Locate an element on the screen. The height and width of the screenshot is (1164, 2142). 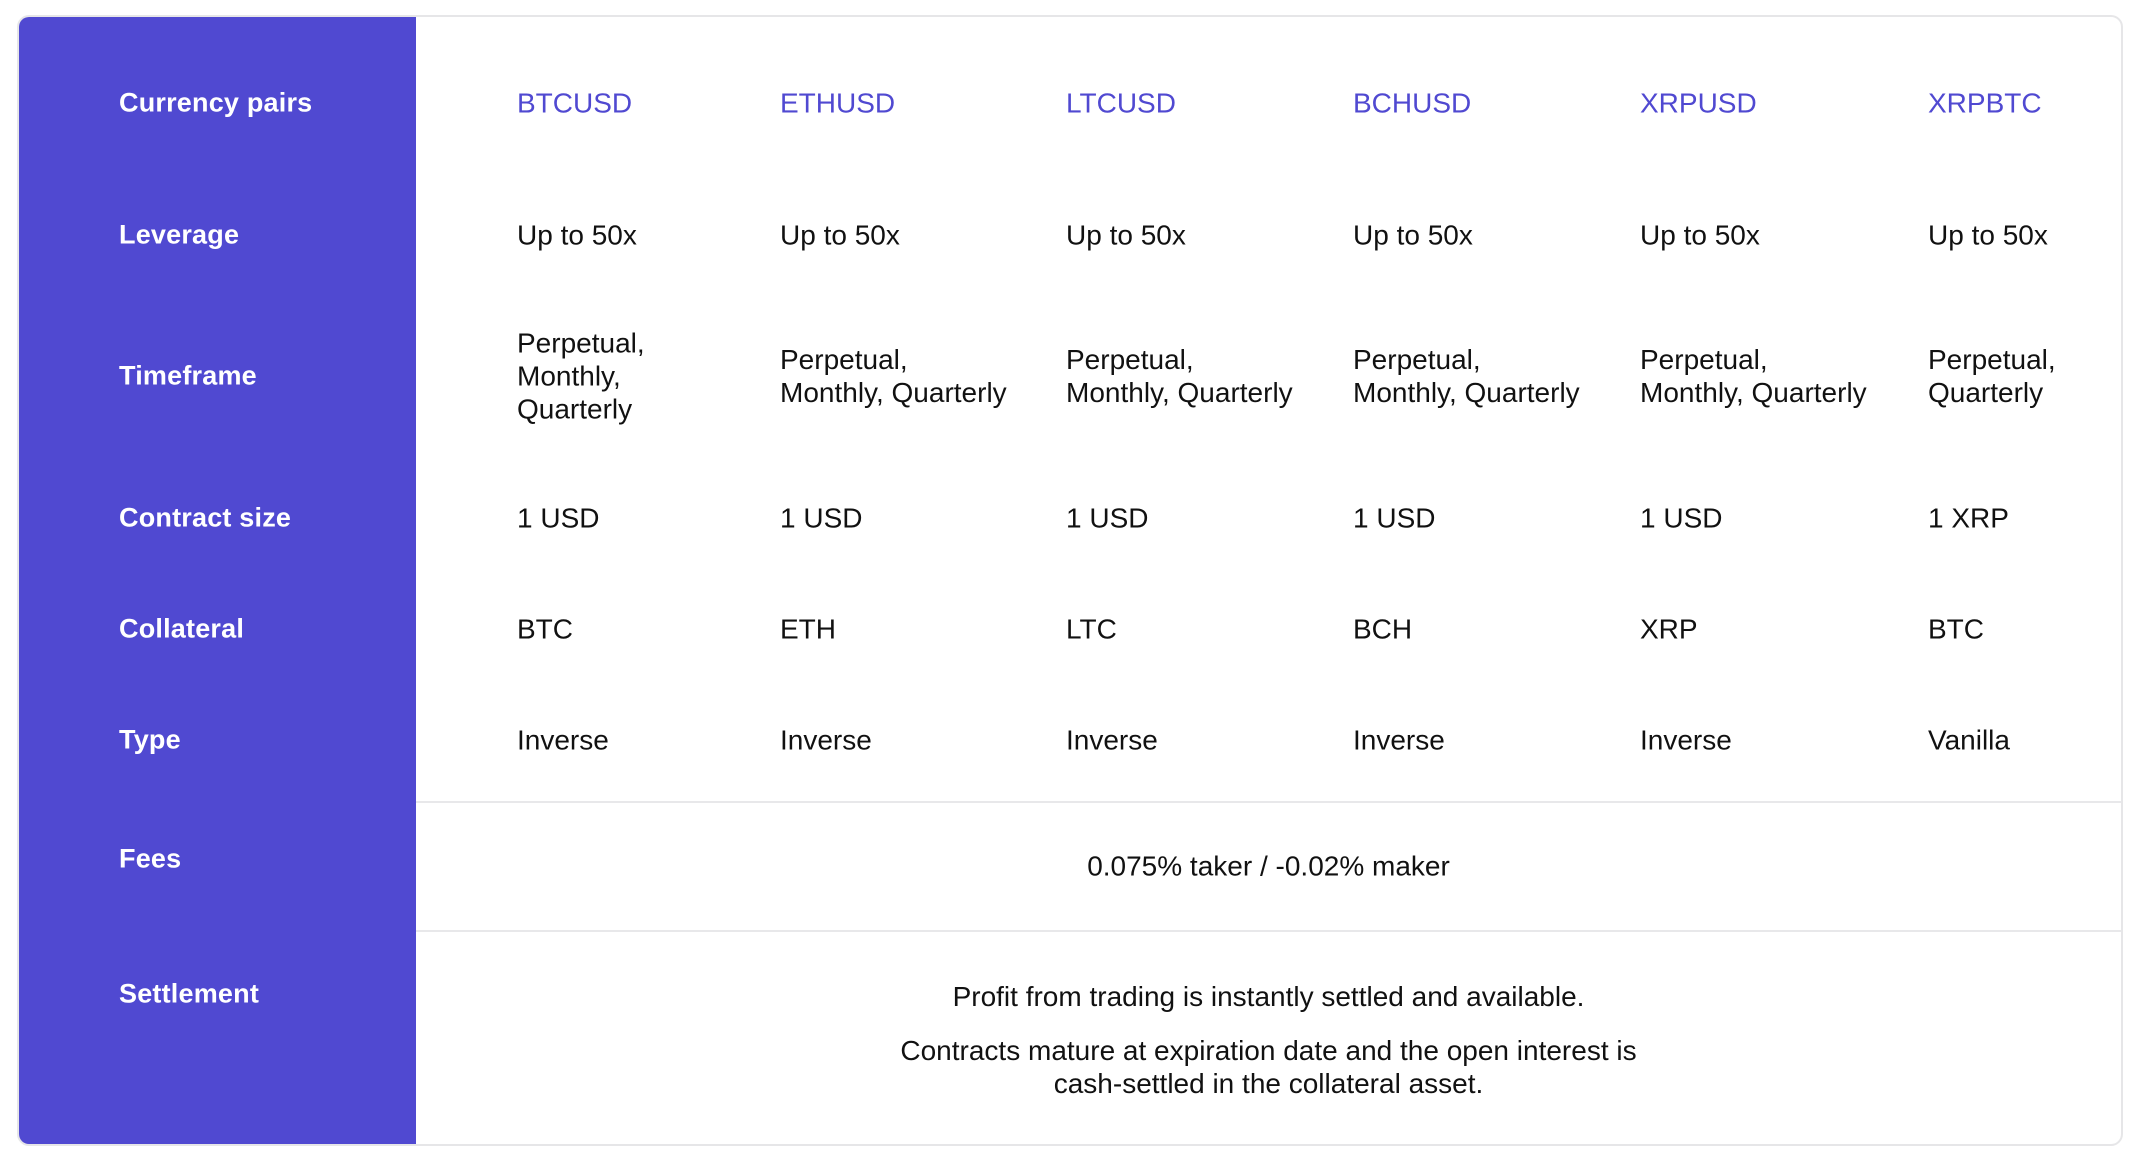
currency-pair-link: LTCUSD is located at coordinates (1121, 103).